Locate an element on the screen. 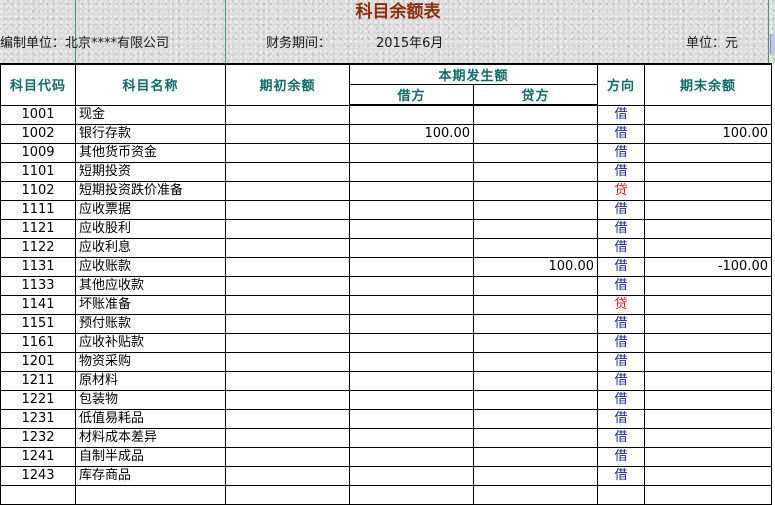 The image size is (775, 505). account-code-cell: 1101 is located at coordinates (38, 171).